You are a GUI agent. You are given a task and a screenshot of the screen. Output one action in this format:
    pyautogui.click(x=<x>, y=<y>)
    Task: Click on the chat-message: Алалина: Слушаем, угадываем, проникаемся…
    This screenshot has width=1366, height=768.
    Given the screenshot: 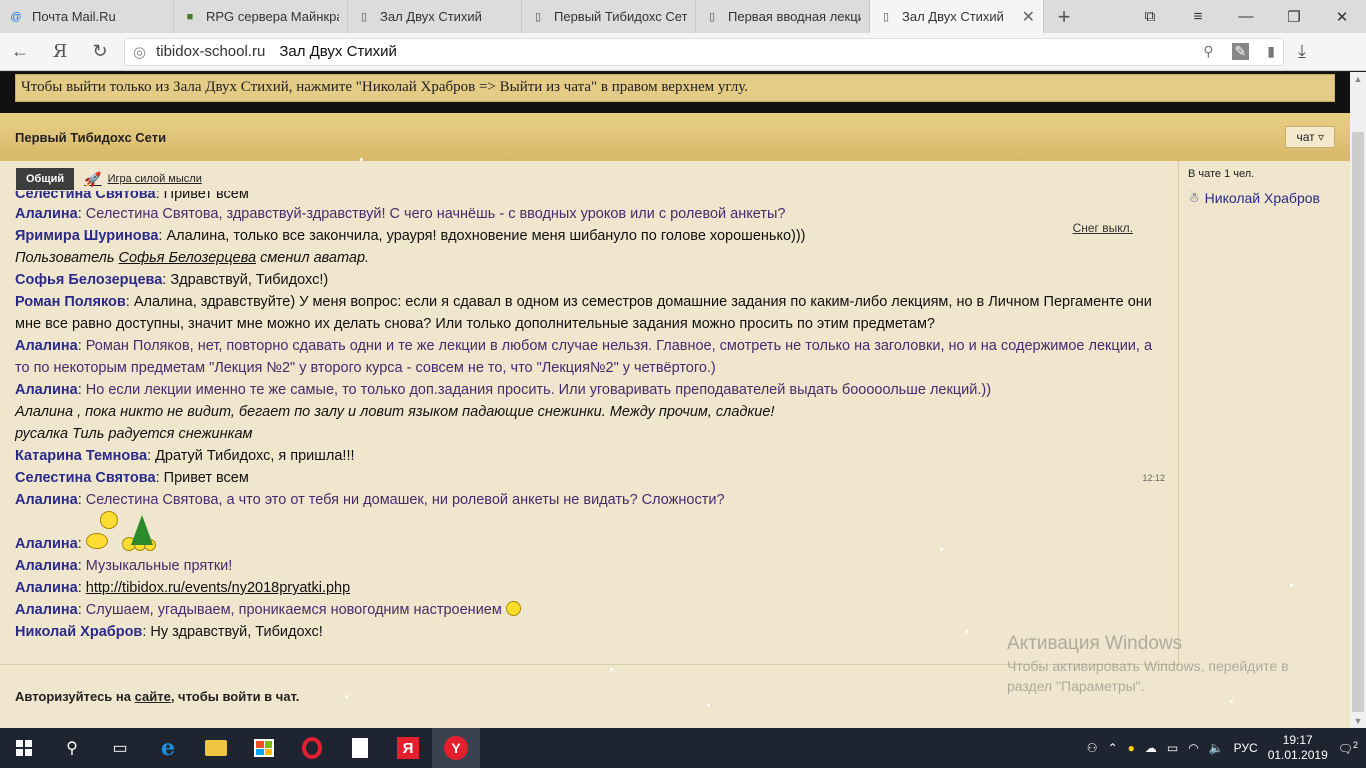 What is the action you would take?
    pyautogui.click(x=585, y=610)
    